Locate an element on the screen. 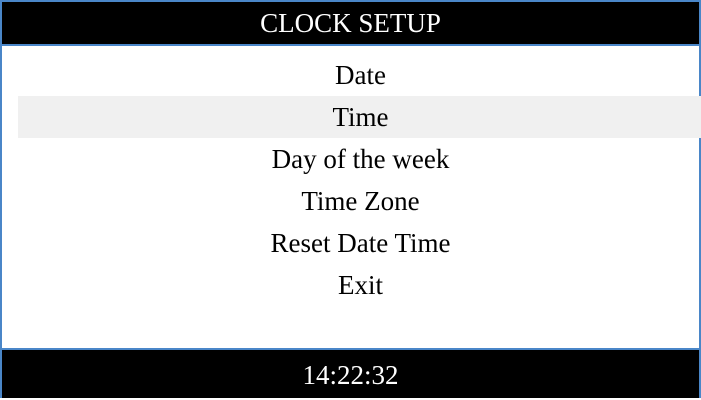 The height and width of the screenshot is (400, 701). menu-item-reset-date-time: Reset Date Time is located at coordinates (359, 243).